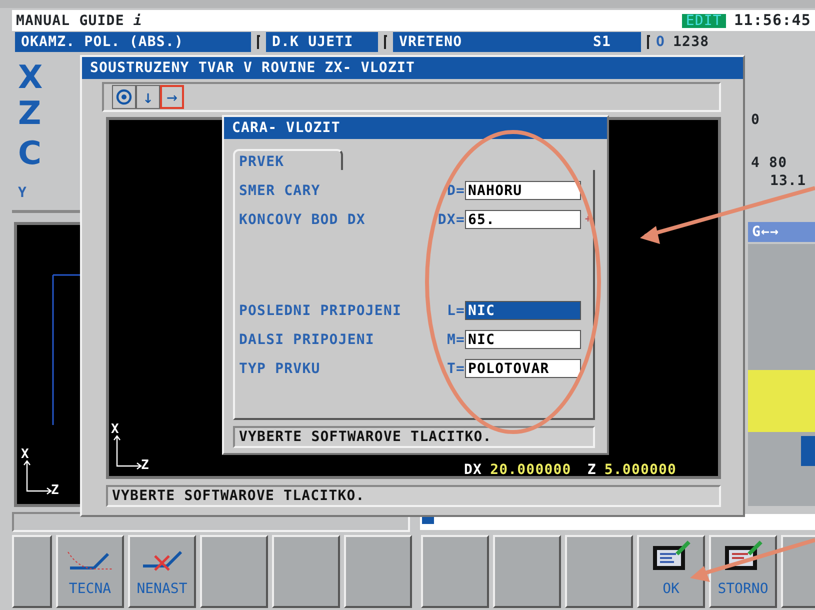 This screenshot has width=815, height=610. Describe the element at coordinates (788, 181) in the screenshot. I see `readout-value: 13.1` at that location.